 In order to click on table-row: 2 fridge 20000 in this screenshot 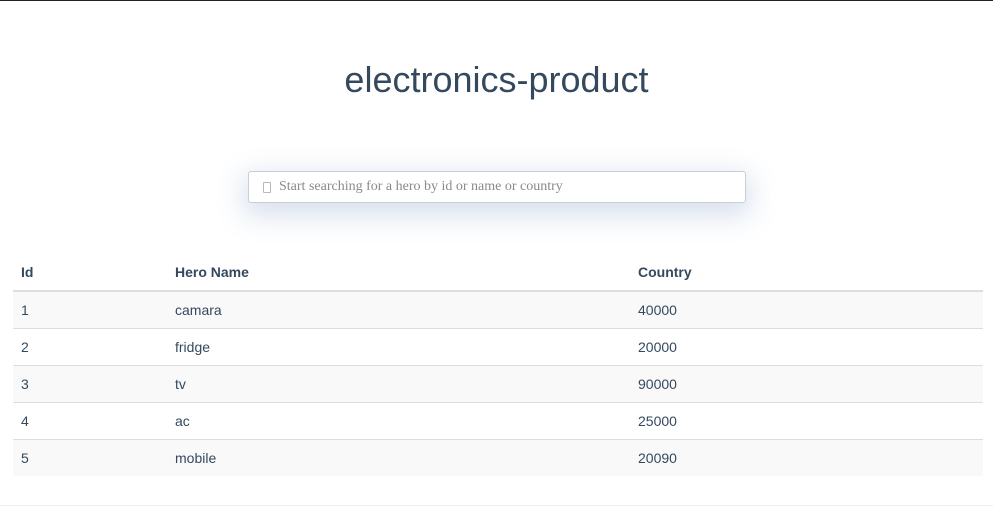, I will do `click(498, 347)`.